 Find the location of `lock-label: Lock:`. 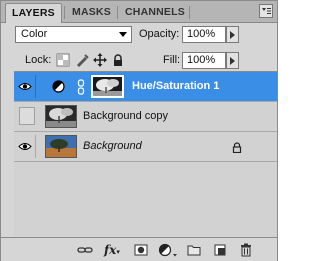

lock-label: Lock: is located at coordinates (38, 60).